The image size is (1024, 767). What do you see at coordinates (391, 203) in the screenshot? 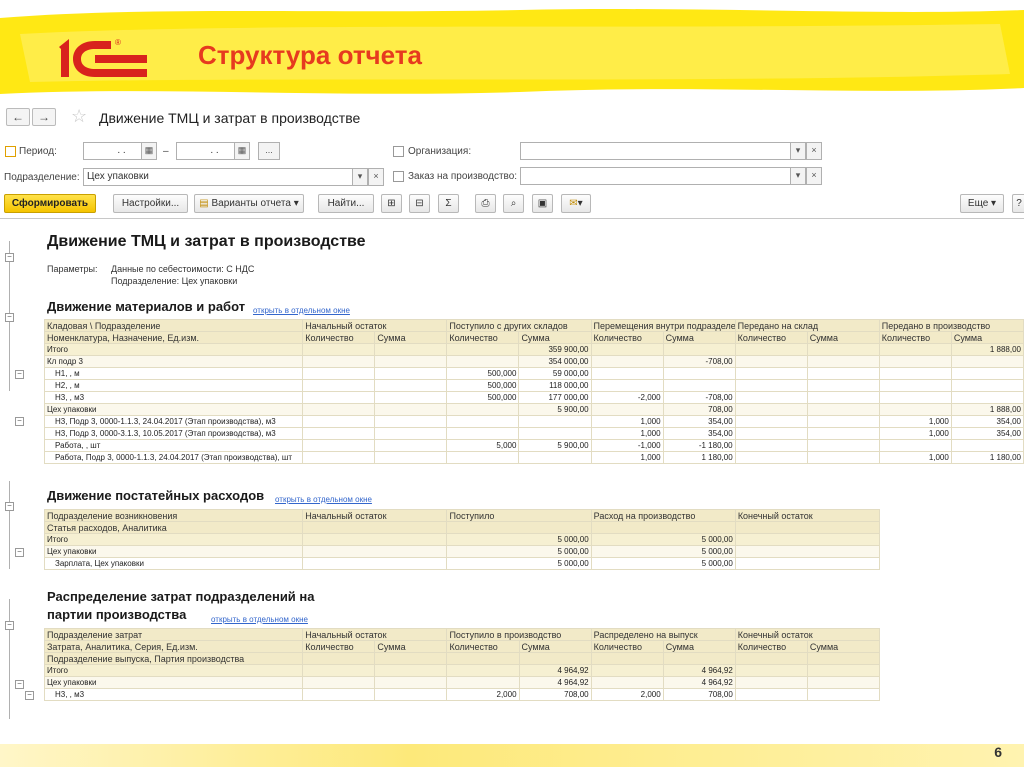
I see `expand-all-icon: ⊞` at bounding box center [391, 203].